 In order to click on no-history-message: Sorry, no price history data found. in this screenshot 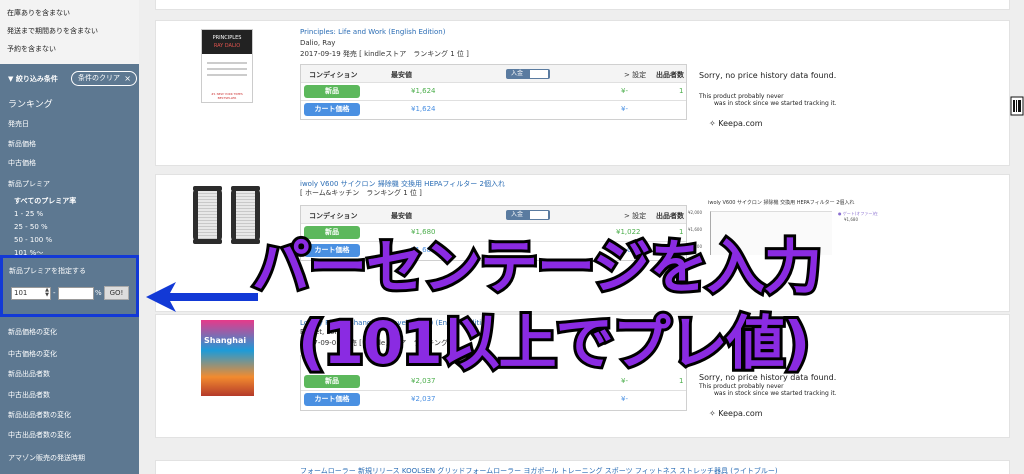, I will do `click(768, 75)`.